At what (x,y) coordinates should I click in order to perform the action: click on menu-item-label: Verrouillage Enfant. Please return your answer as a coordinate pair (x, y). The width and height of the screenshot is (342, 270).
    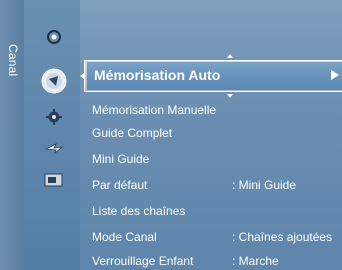
    Looking at the image, I should click on (143, 261).